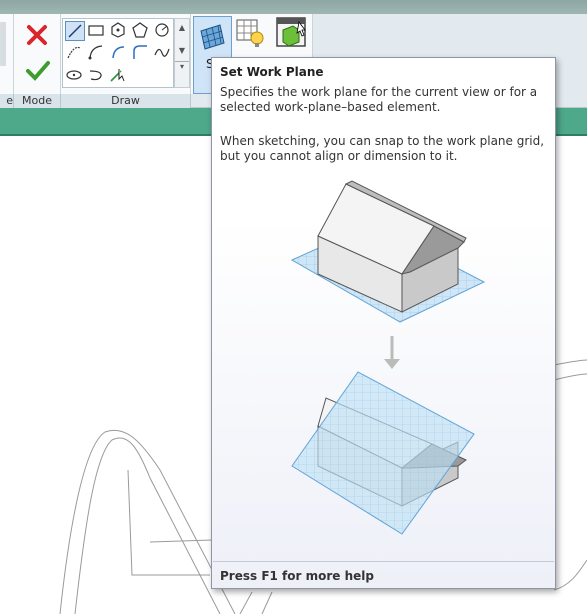 The width and height of the screenshot is (587, 614). I want to click on tooltip-help-hint: Press F1 for more help, so click(297, 576).